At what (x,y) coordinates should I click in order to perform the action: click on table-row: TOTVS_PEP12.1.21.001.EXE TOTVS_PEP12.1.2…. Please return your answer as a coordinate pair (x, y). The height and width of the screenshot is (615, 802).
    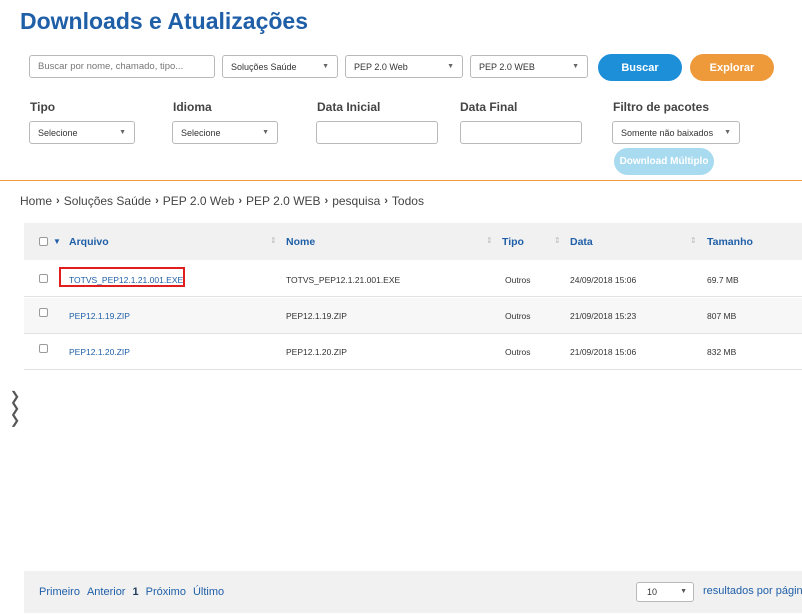
    Looking at the image, I should click on (413, 279).